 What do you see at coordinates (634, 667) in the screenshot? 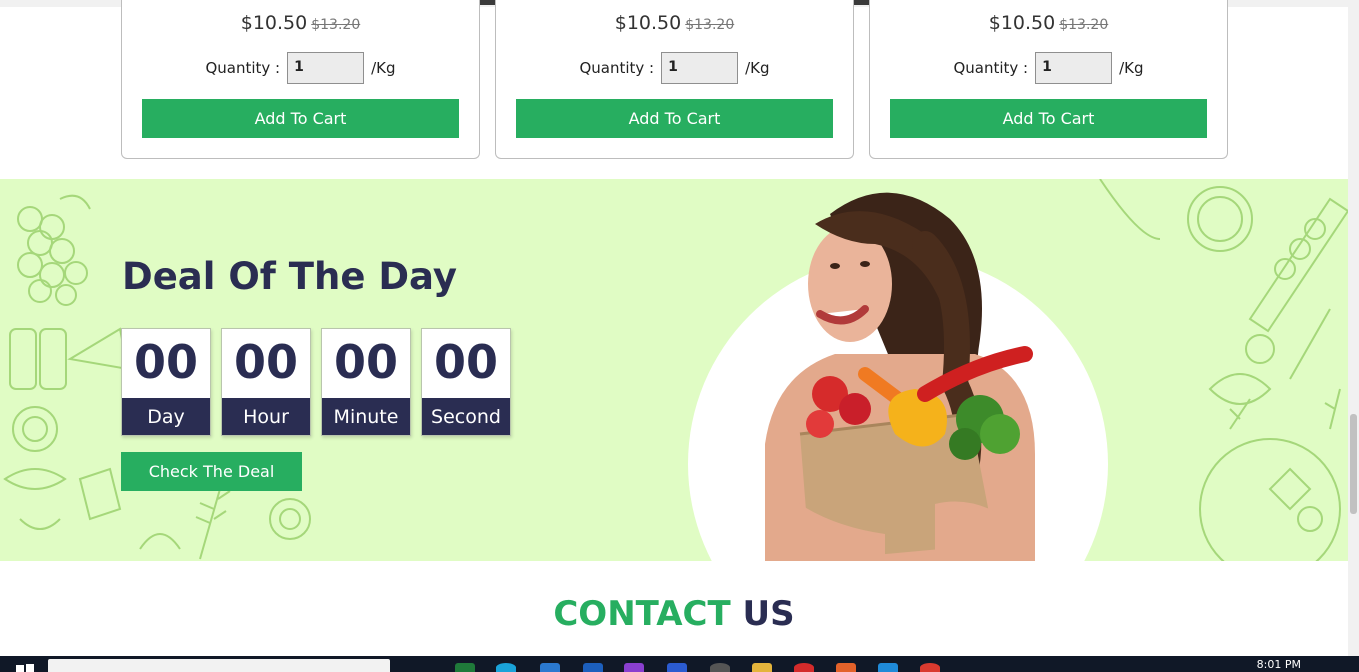
I see `visual-studio-icon` at bounding box center [634, 667].